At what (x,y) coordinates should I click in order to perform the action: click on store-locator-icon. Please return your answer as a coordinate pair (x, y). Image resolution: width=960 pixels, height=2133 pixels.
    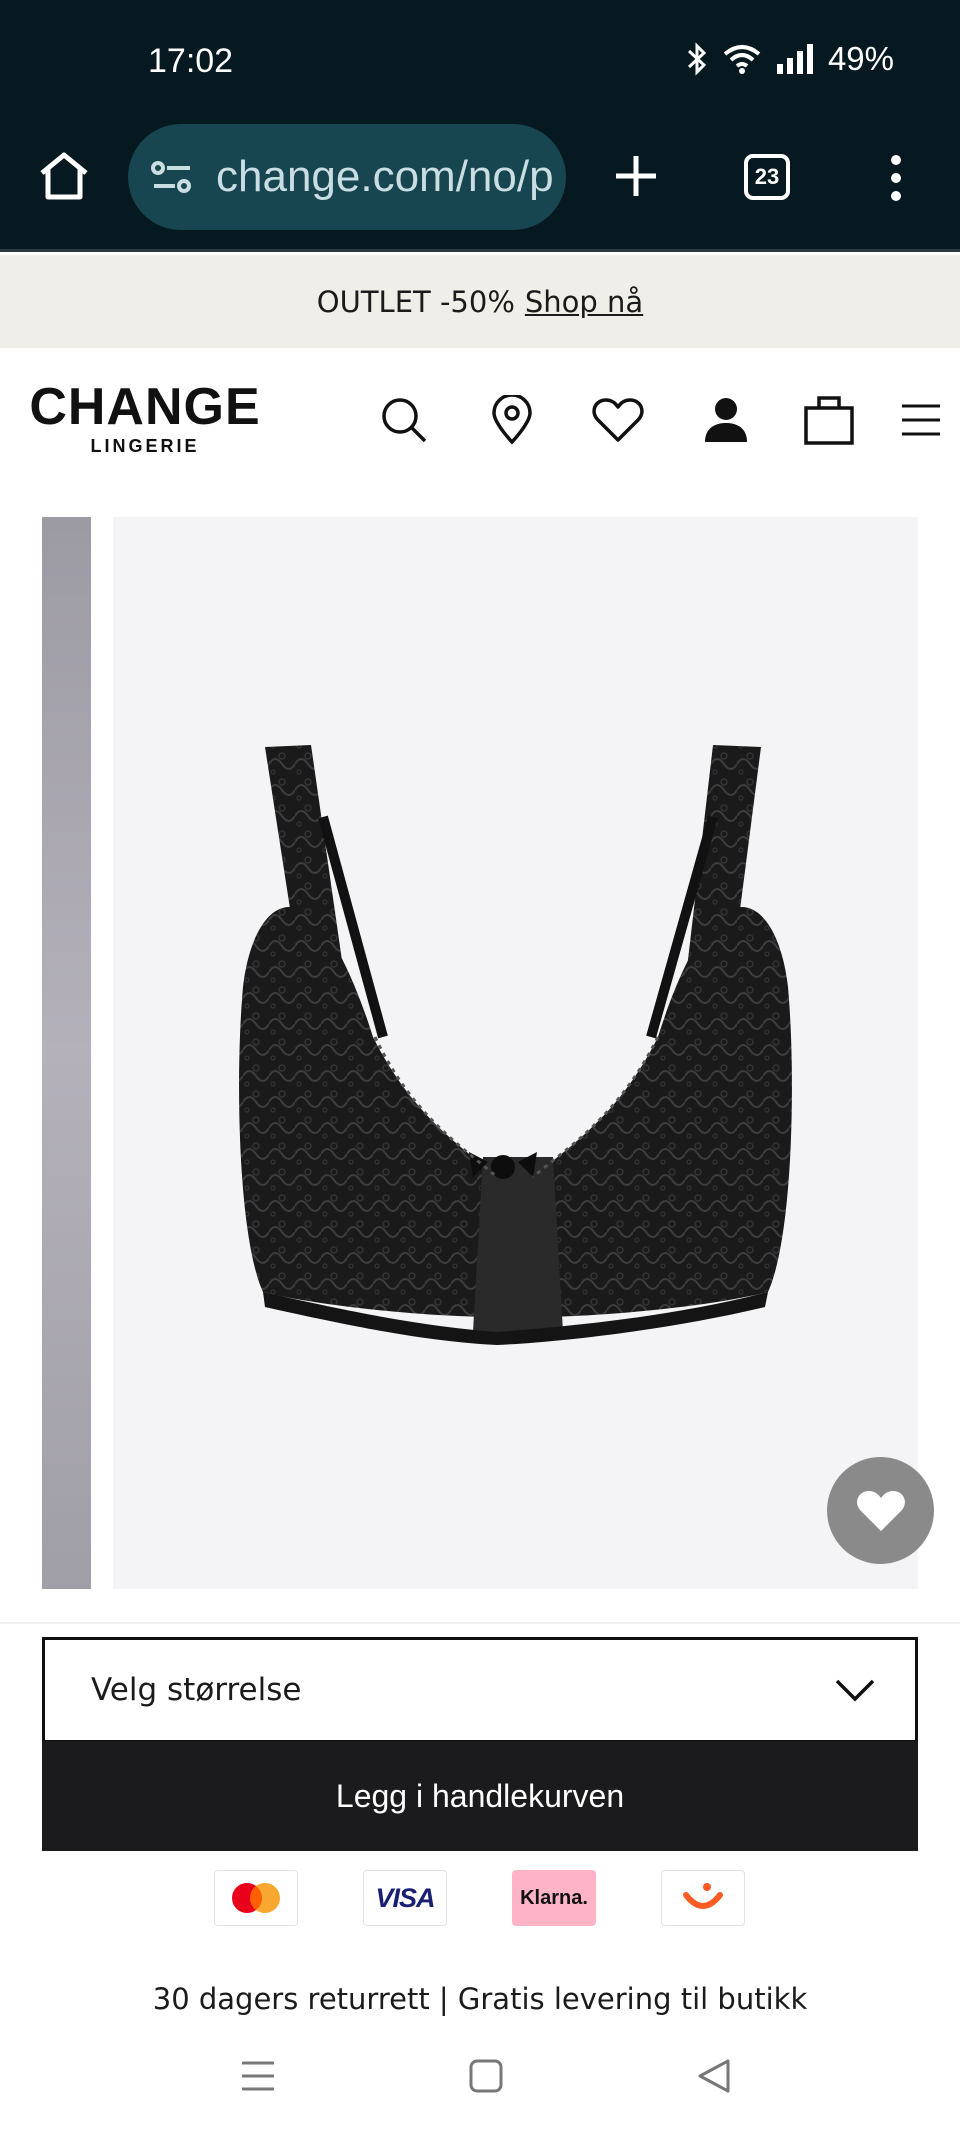
    Looking at the image, I should click on (512, 420).